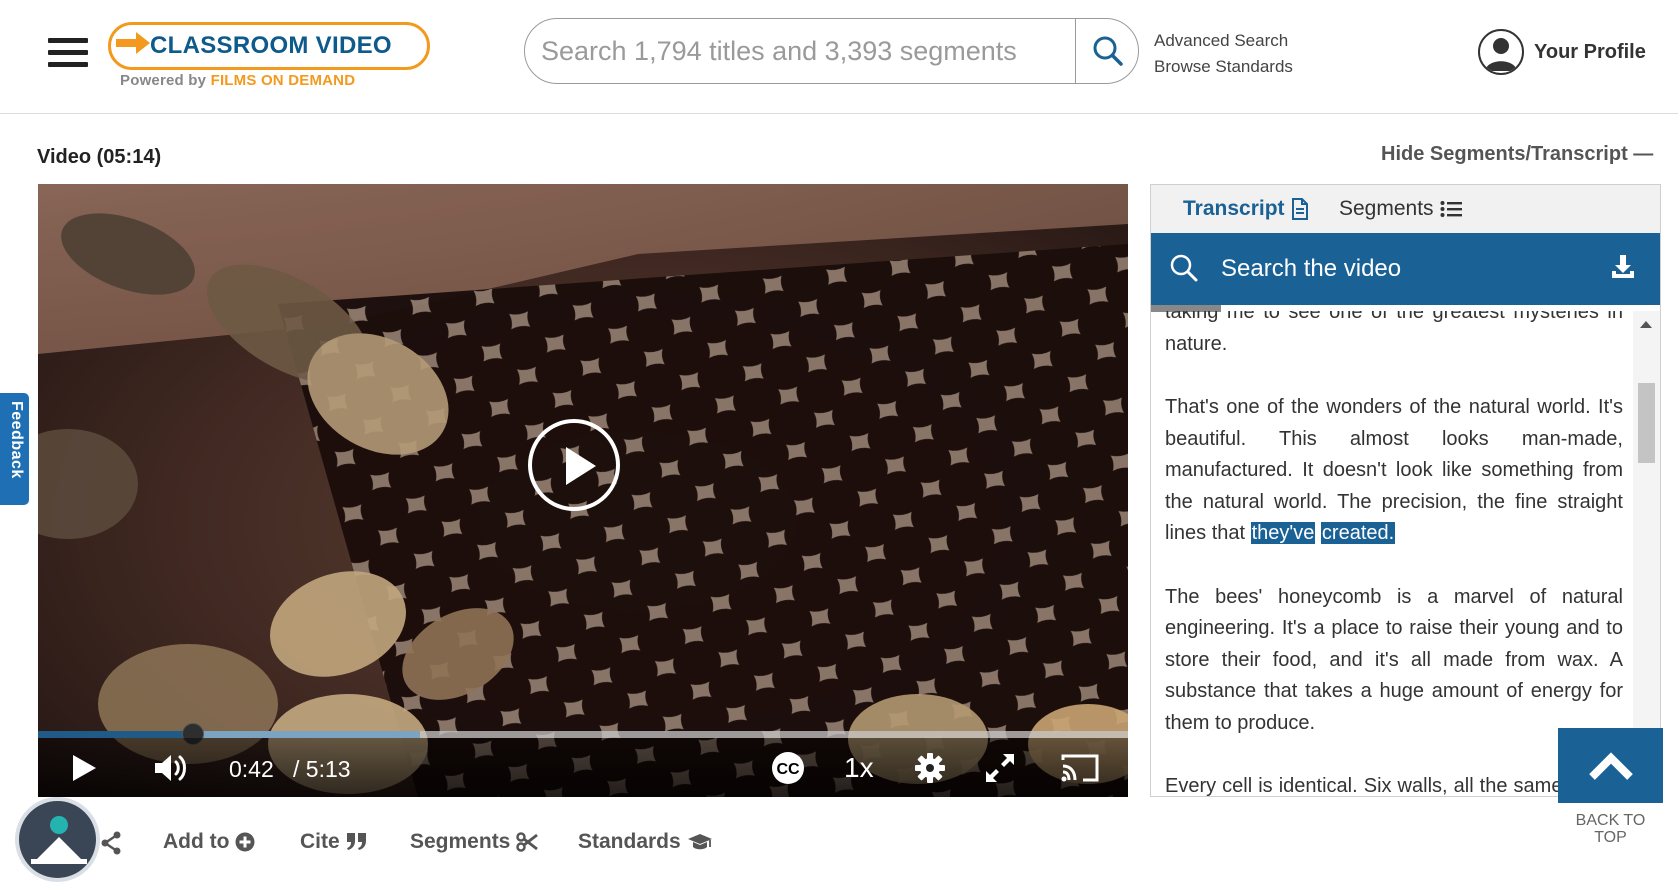  I want to click on player-controls: 0:42 / 5:13 CC 1x, so click(583, 767).